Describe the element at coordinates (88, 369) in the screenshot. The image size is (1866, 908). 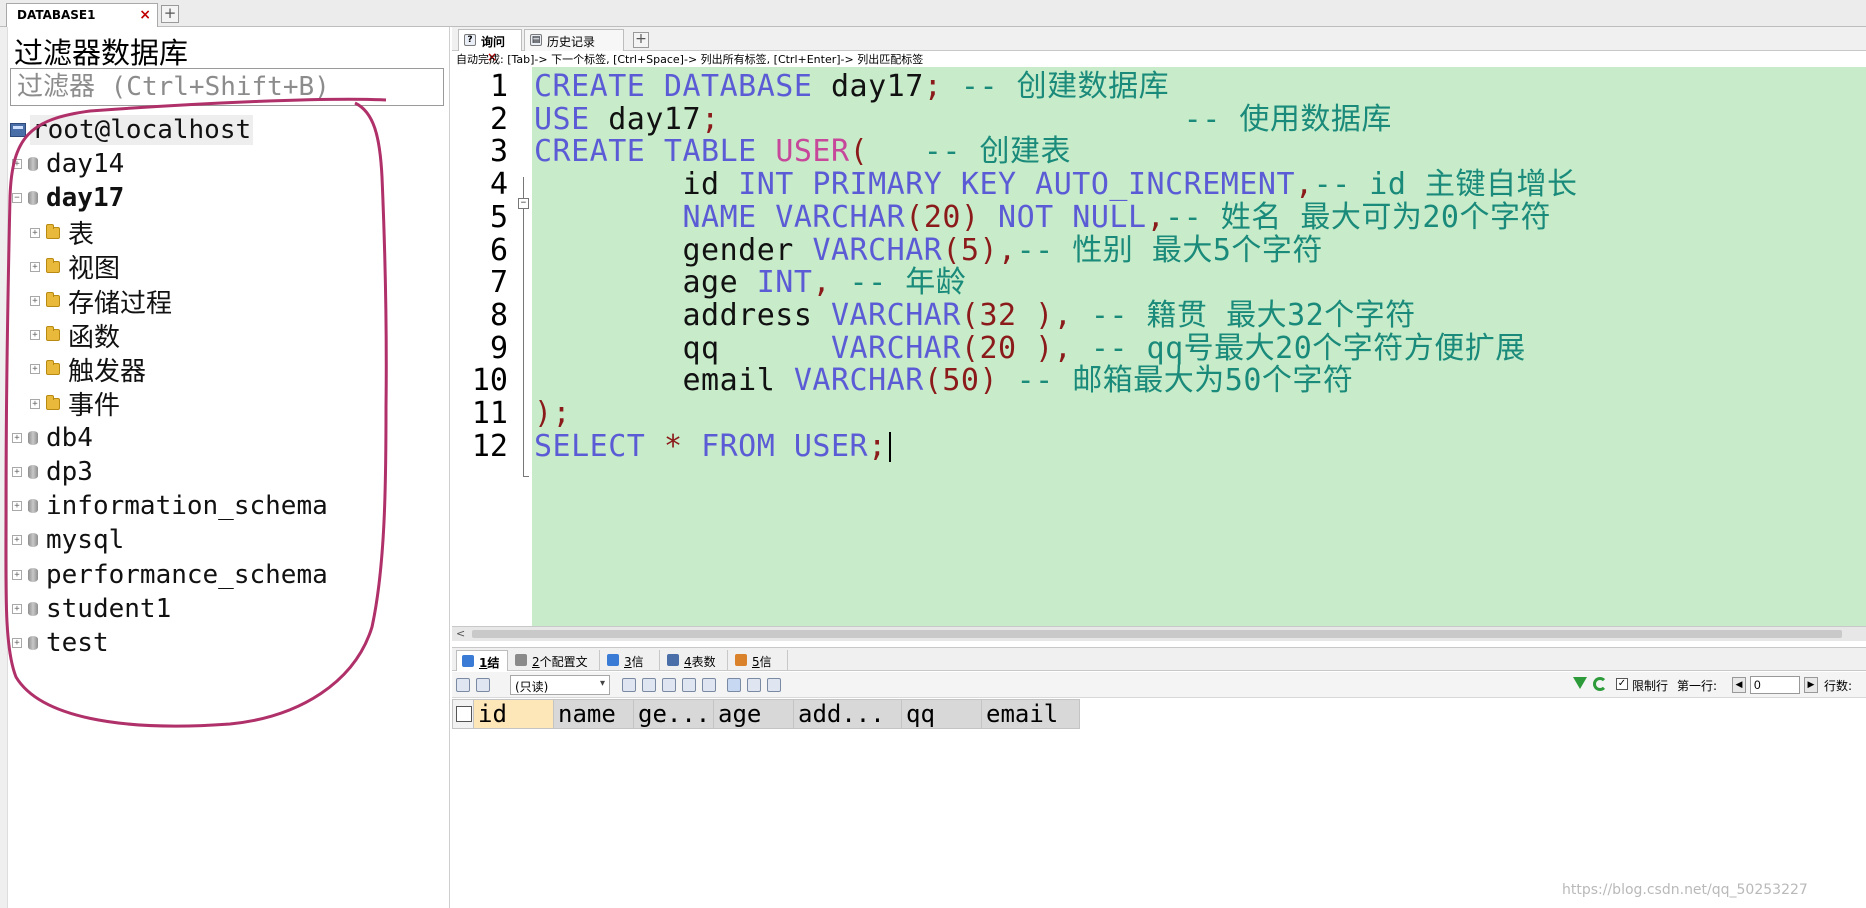
I see `tree-item: + 触发器` at that location.